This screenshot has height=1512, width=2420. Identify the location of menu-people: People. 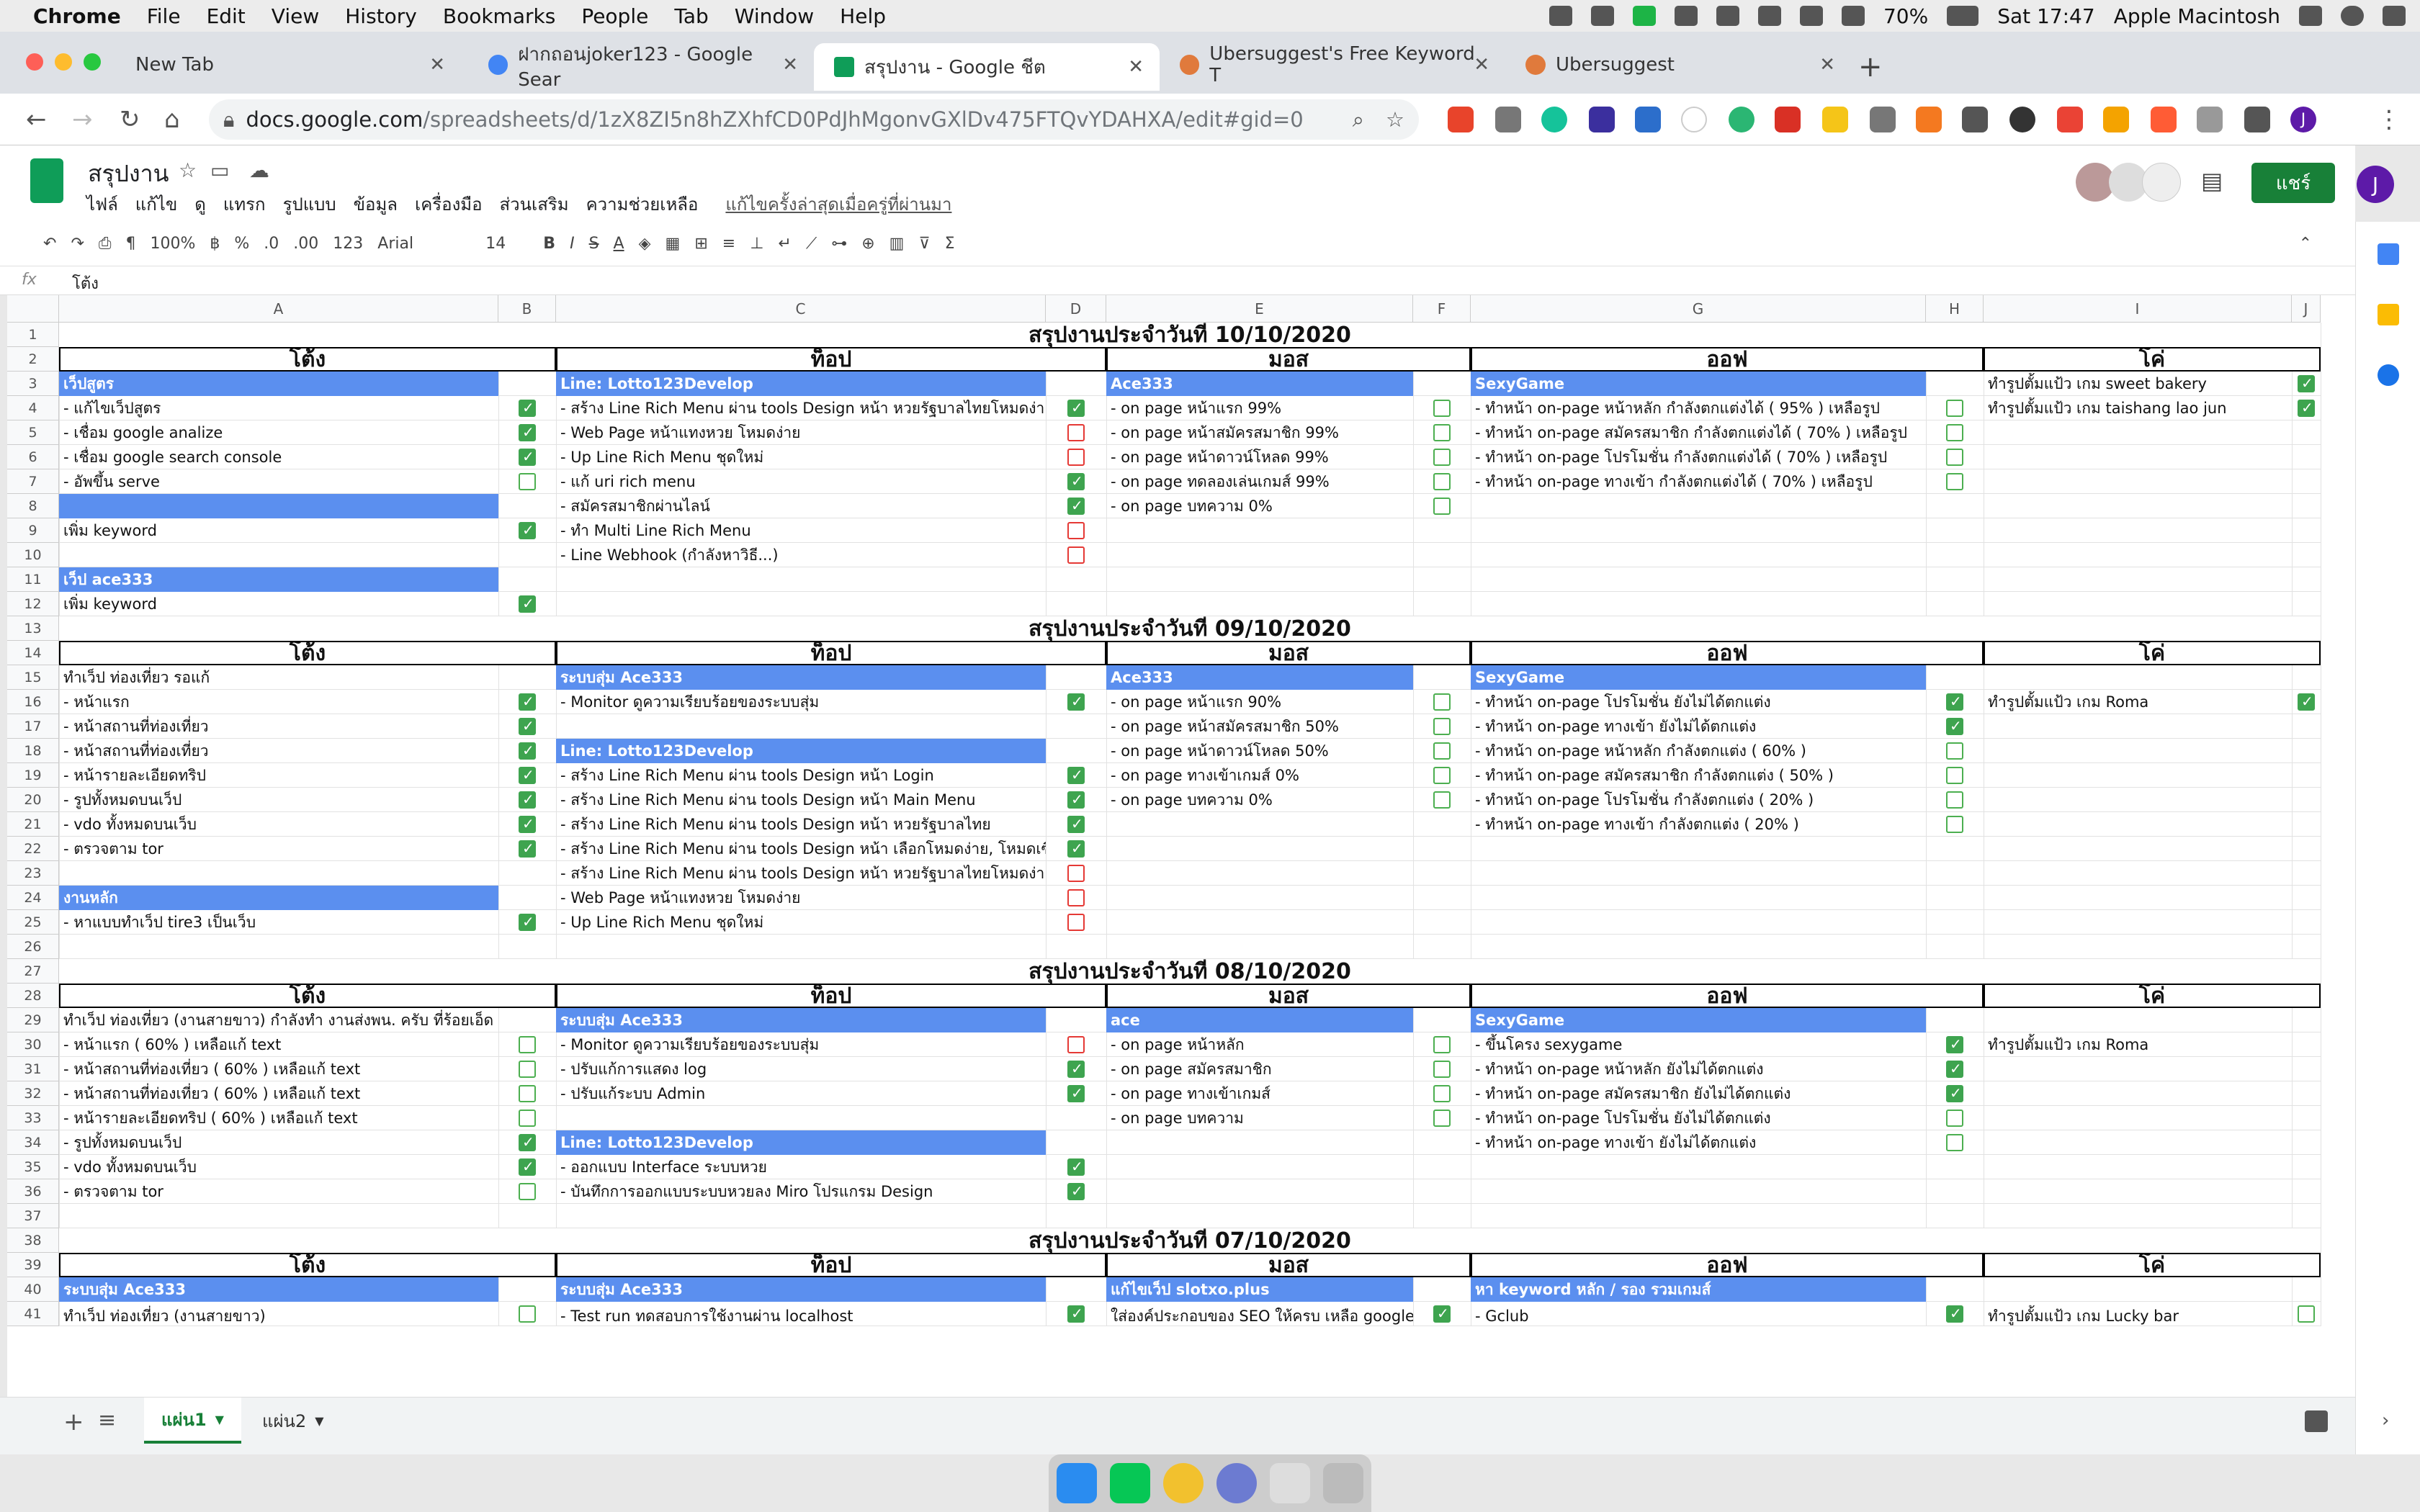
(614, 16).